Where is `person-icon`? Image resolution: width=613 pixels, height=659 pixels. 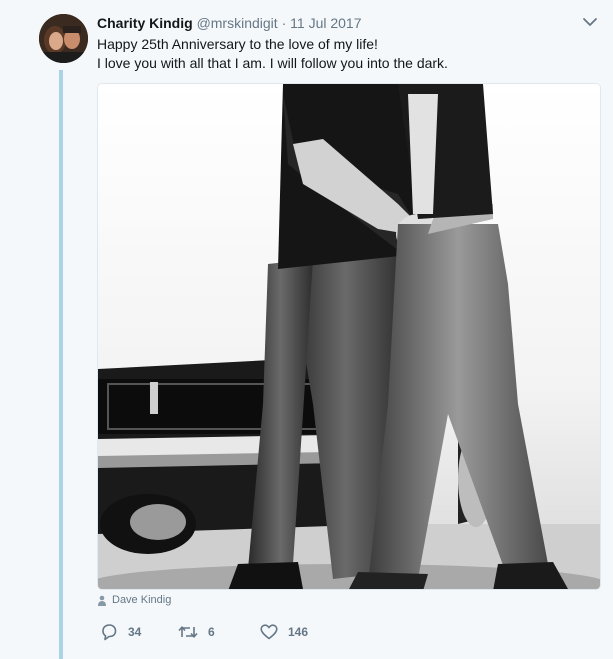
person-icon is located at coordinates (102, 600).